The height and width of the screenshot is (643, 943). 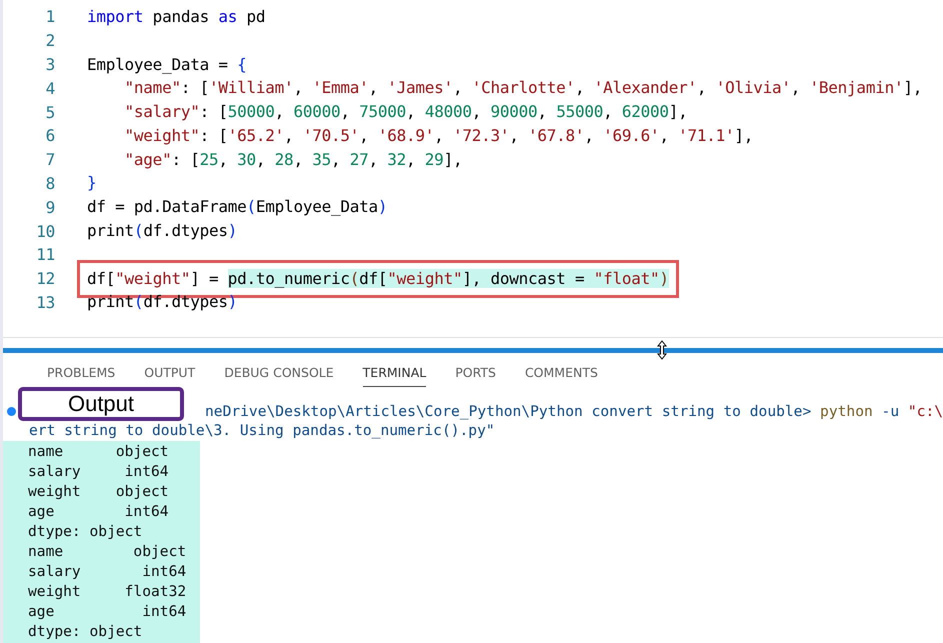 I want to click on code-line: "name": ['William', 'Emma', 'James', 'Charlotte', 'Alexander', 'Olivia', 'Benjamin'],, so click(x=524, y=88).